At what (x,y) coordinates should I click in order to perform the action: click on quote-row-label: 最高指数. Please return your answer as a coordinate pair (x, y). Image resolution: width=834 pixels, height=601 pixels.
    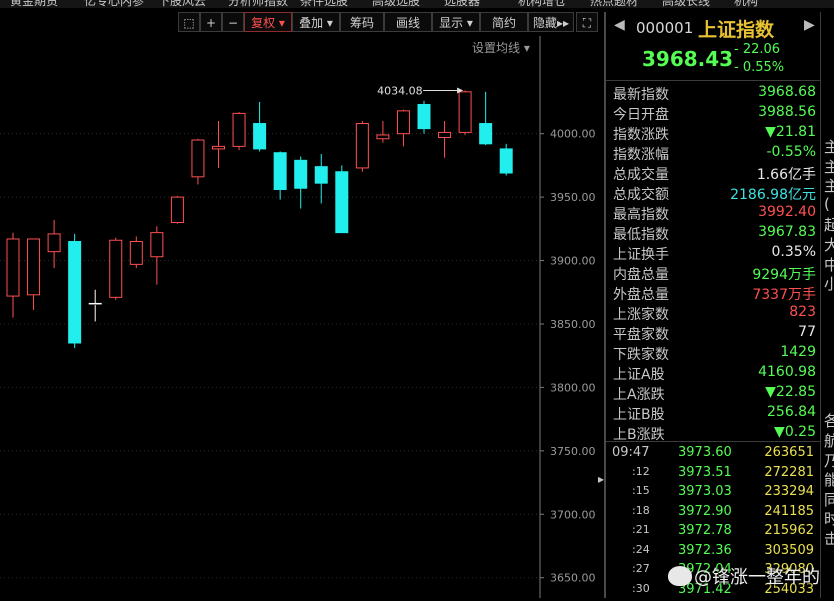
    Looking at the image, I should click on (641, 214).